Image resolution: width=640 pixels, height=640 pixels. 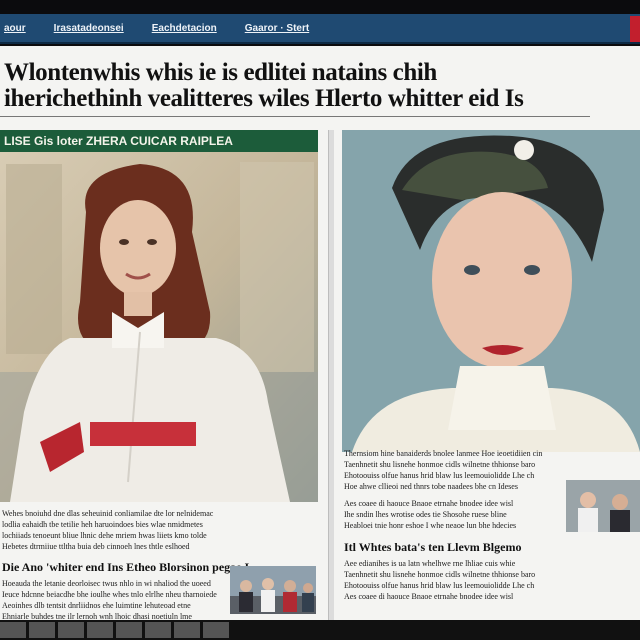 What do you see at coordinates (320, 630) in the screenshot?
I see `thumbnail-strip` at bounding box center [320, 630].